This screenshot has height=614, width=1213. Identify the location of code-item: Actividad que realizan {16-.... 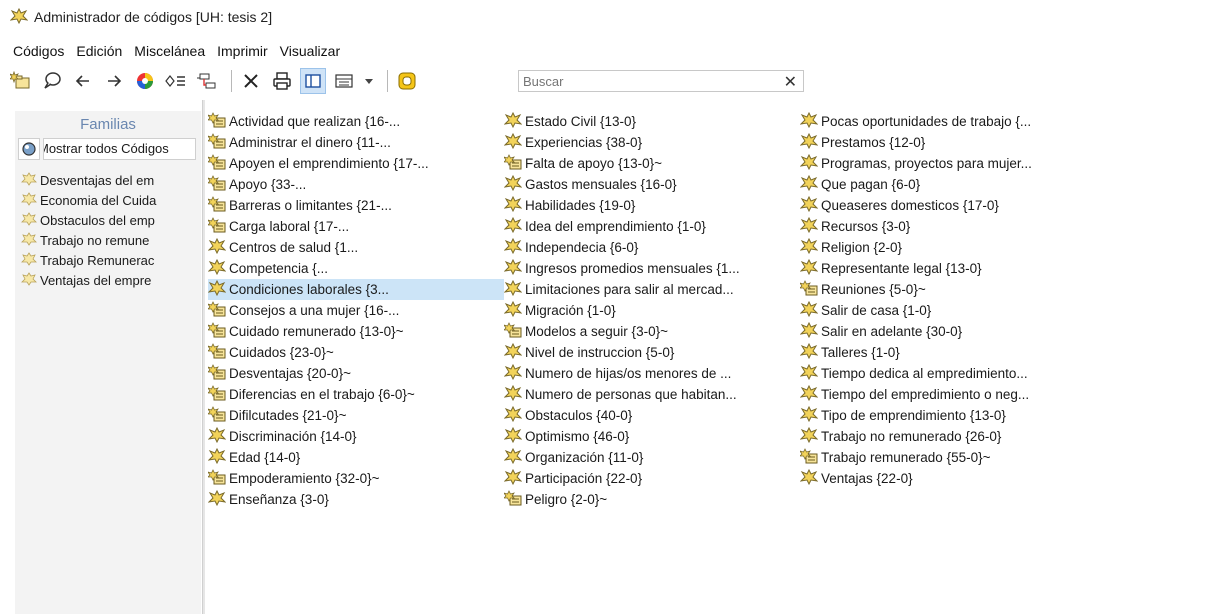
(356, 121).